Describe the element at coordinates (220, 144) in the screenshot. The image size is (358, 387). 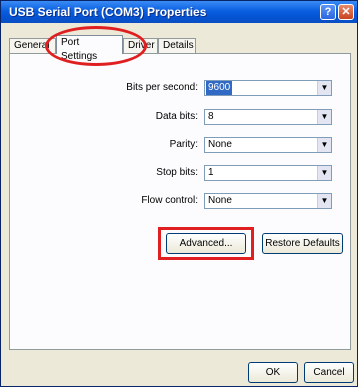
I see `parity-value: None` at that location.